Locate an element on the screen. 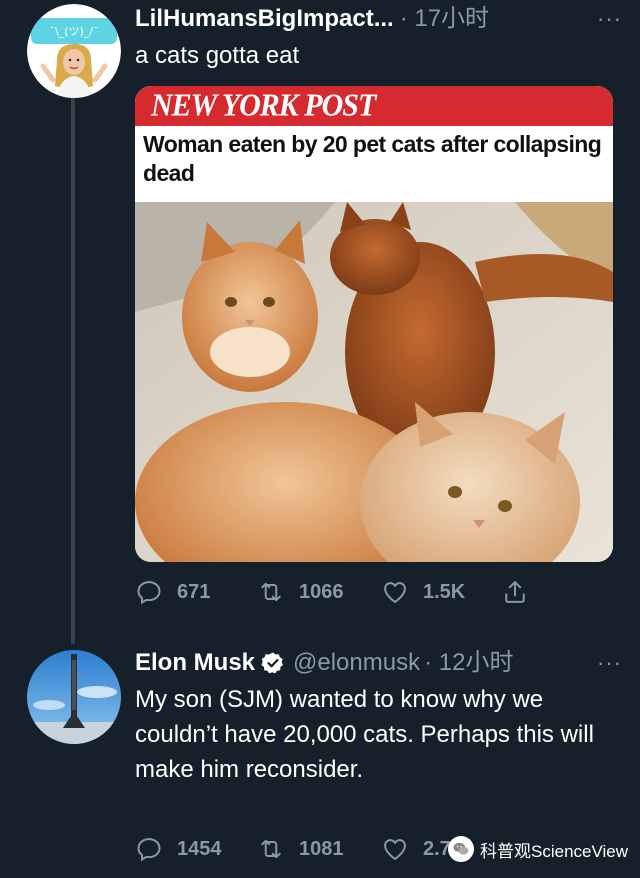  wechat-icon is located at coordinates (461, 849).